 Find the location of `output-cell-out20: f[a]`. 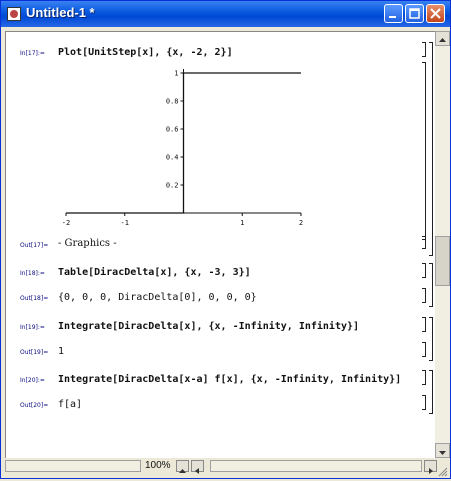

output-cell-out20: f[a] is located at coordinates (70, 404).